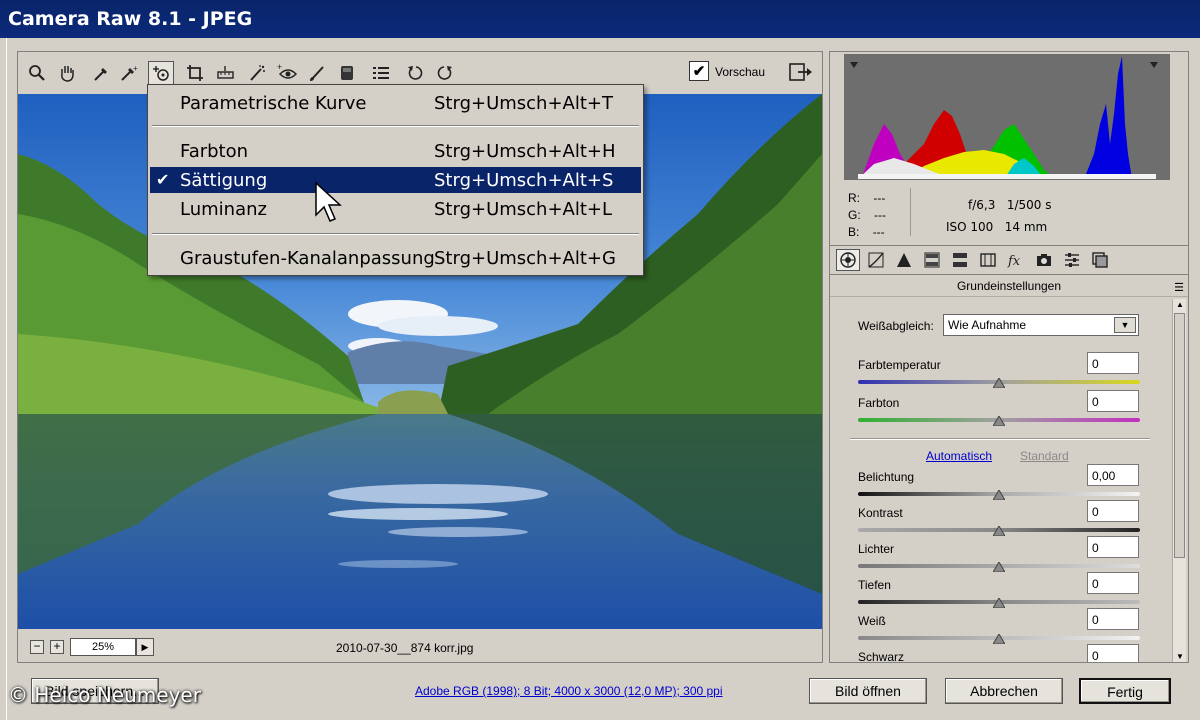 The image size is (1200, 720). What do you see at coordinates (960, 260) in the screenshot?
I see `tab-split-toning-icon` at bounding box center [960, 260].